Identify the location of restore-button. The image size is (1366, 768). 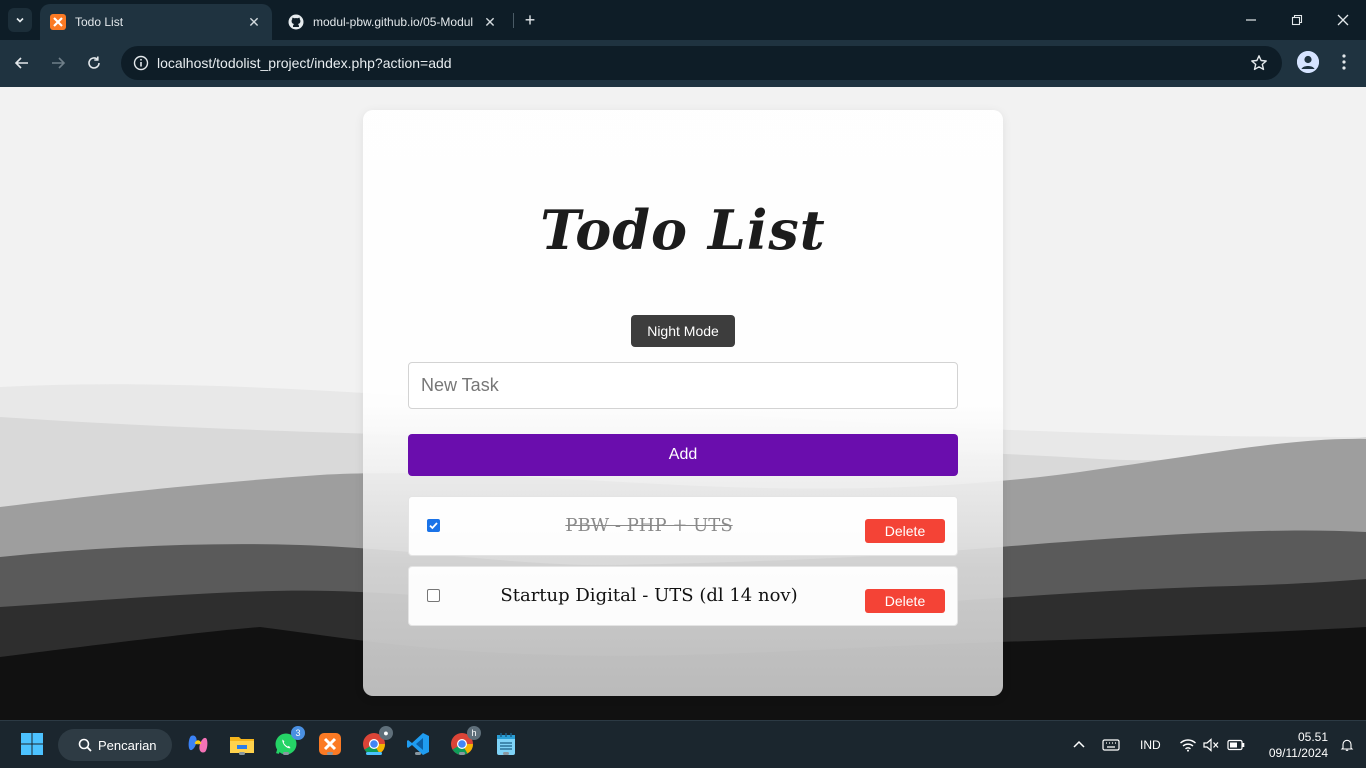
(1297, 20).